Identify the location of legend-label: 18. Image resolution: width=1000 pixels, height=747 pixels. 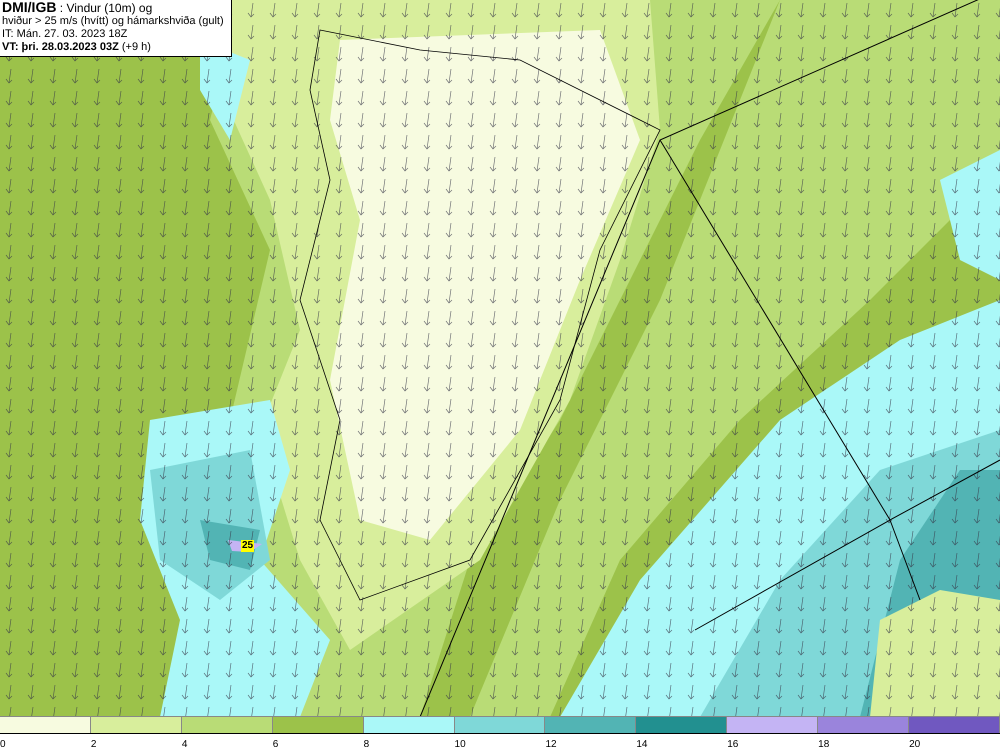
(824, 743).